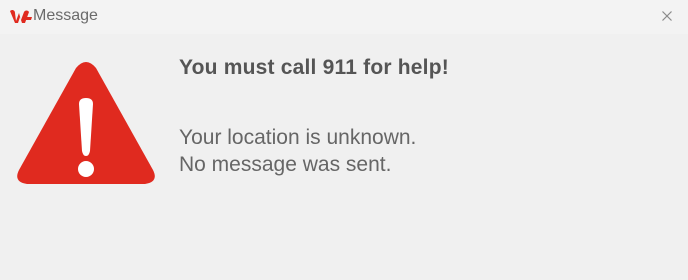 Image resolution: width=688 pixels, height=280 pixels. What do you see at coordinates (285, 164) in the screenshot?
I see `message-line: No message was sent.` at bounding box center [285, 164].